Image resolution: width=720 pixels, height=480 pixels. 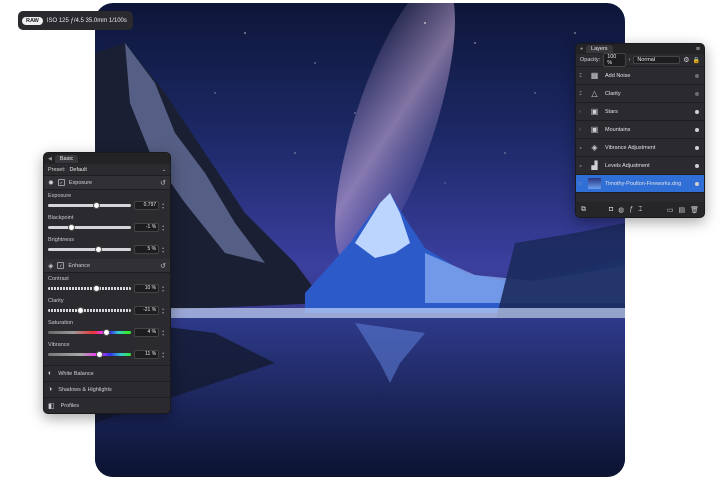 What do you see at coordinates (630, 60) in the screenshot?
I see `chevron-right-icon: ›` at bounding box center [630, 60].